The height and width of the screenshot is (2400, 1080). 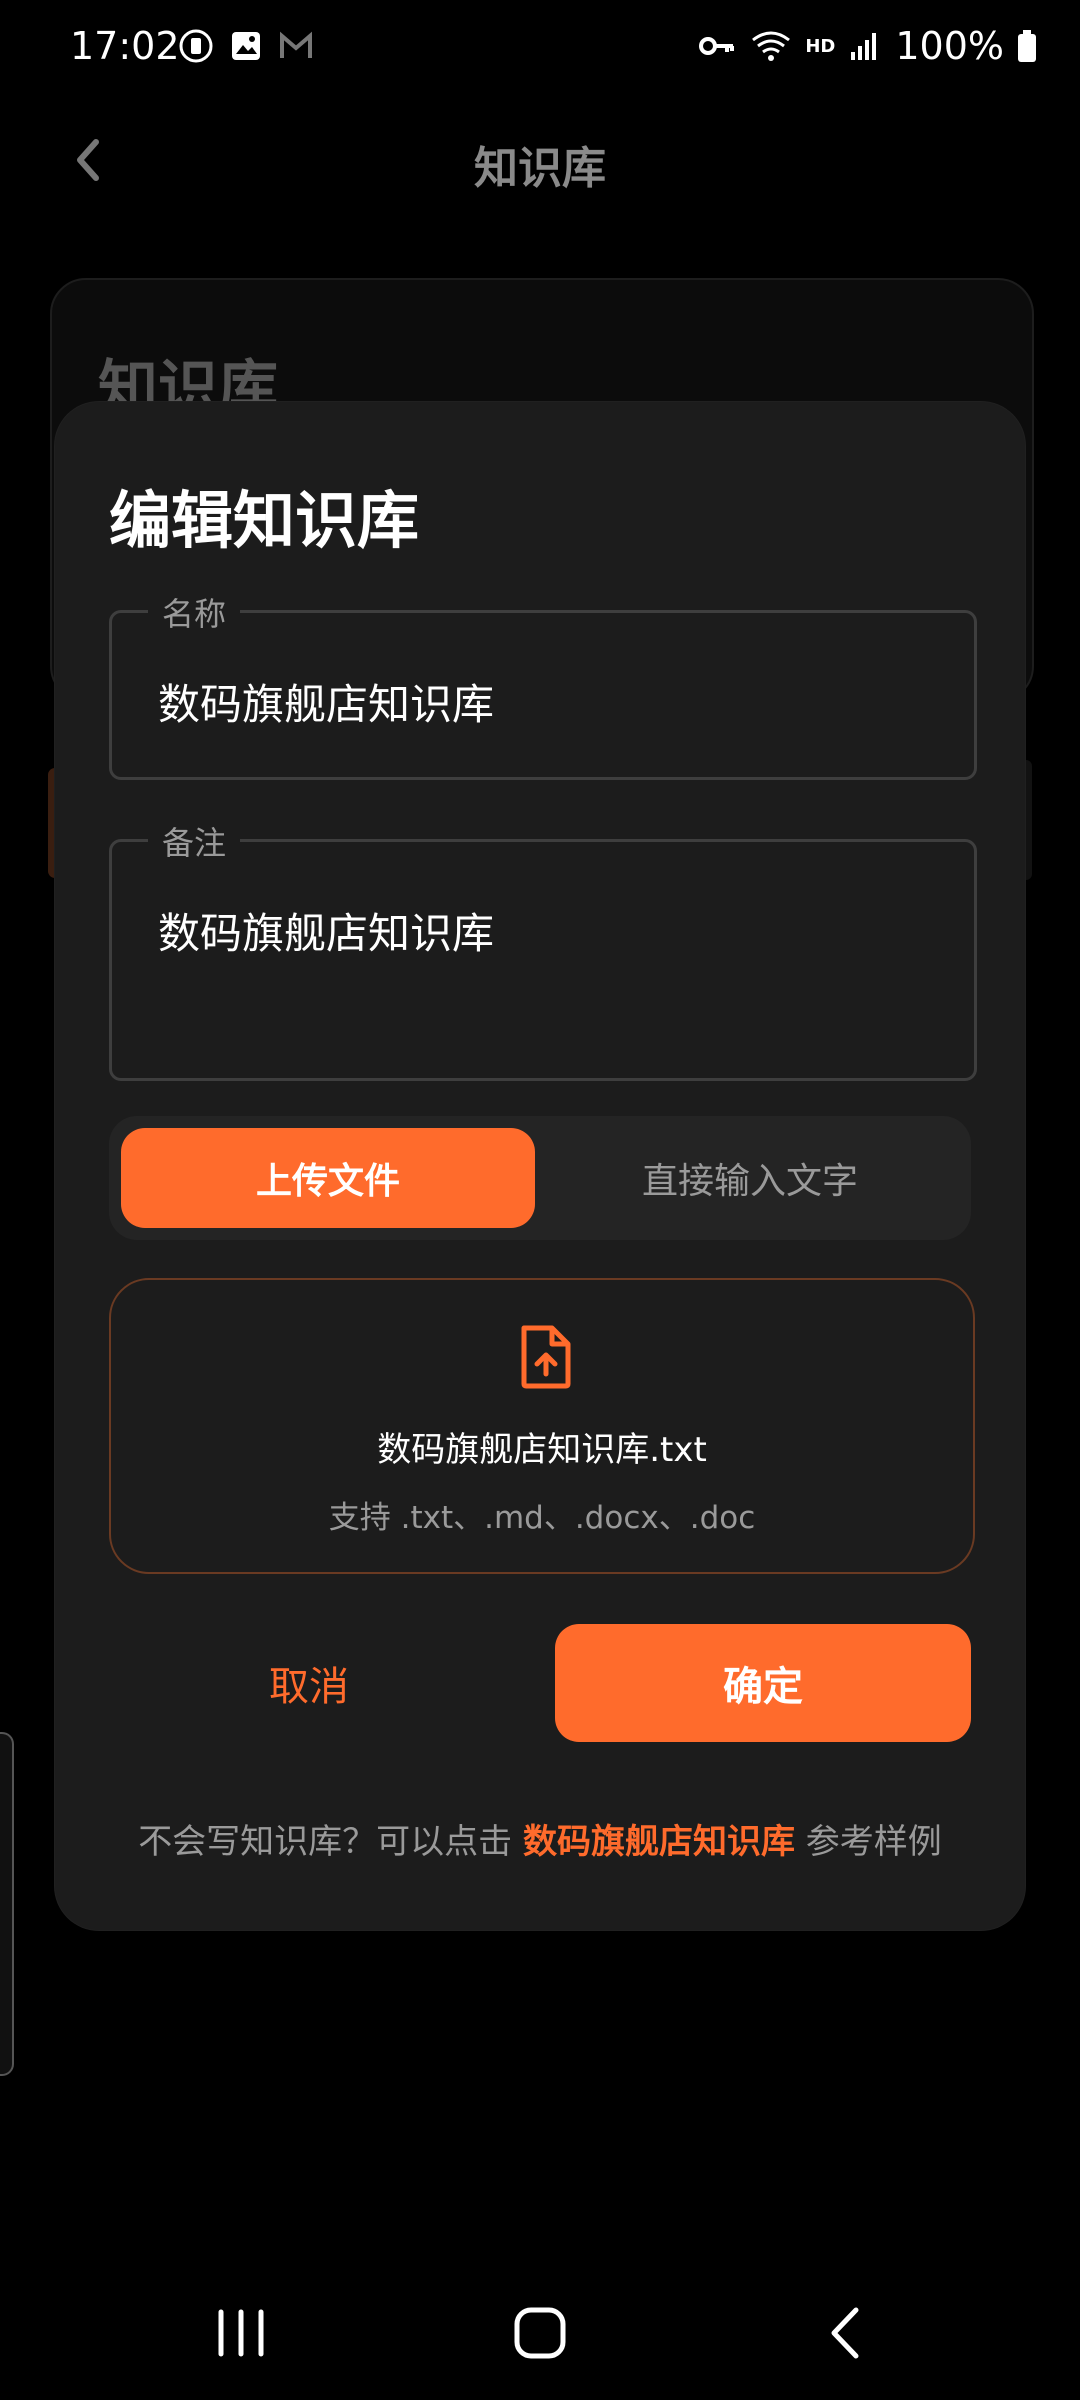 I want to click on note-input: 数码旗舰店知识库, so click(x=326, y=930).